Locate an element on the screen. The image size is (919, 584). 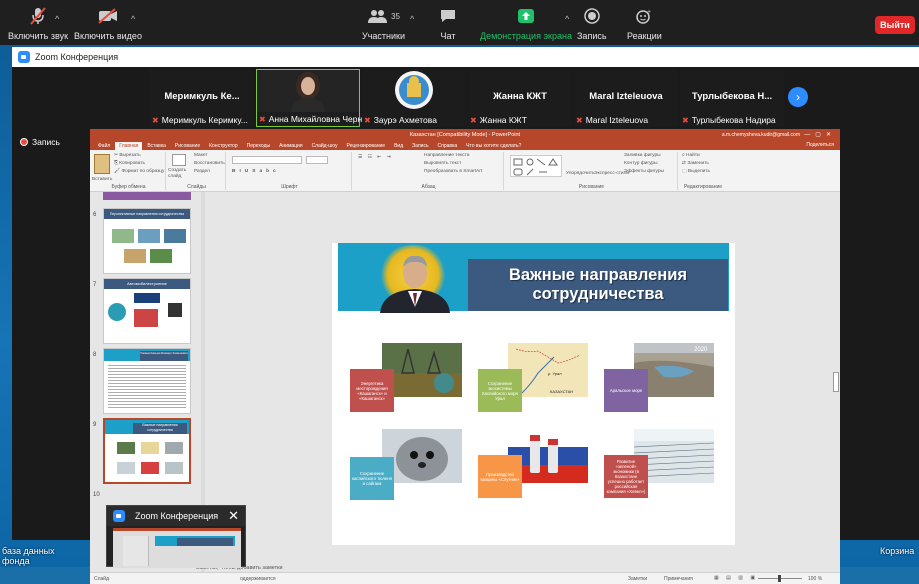
reactions-button: + Реакции is located at coordinates (644, 23).